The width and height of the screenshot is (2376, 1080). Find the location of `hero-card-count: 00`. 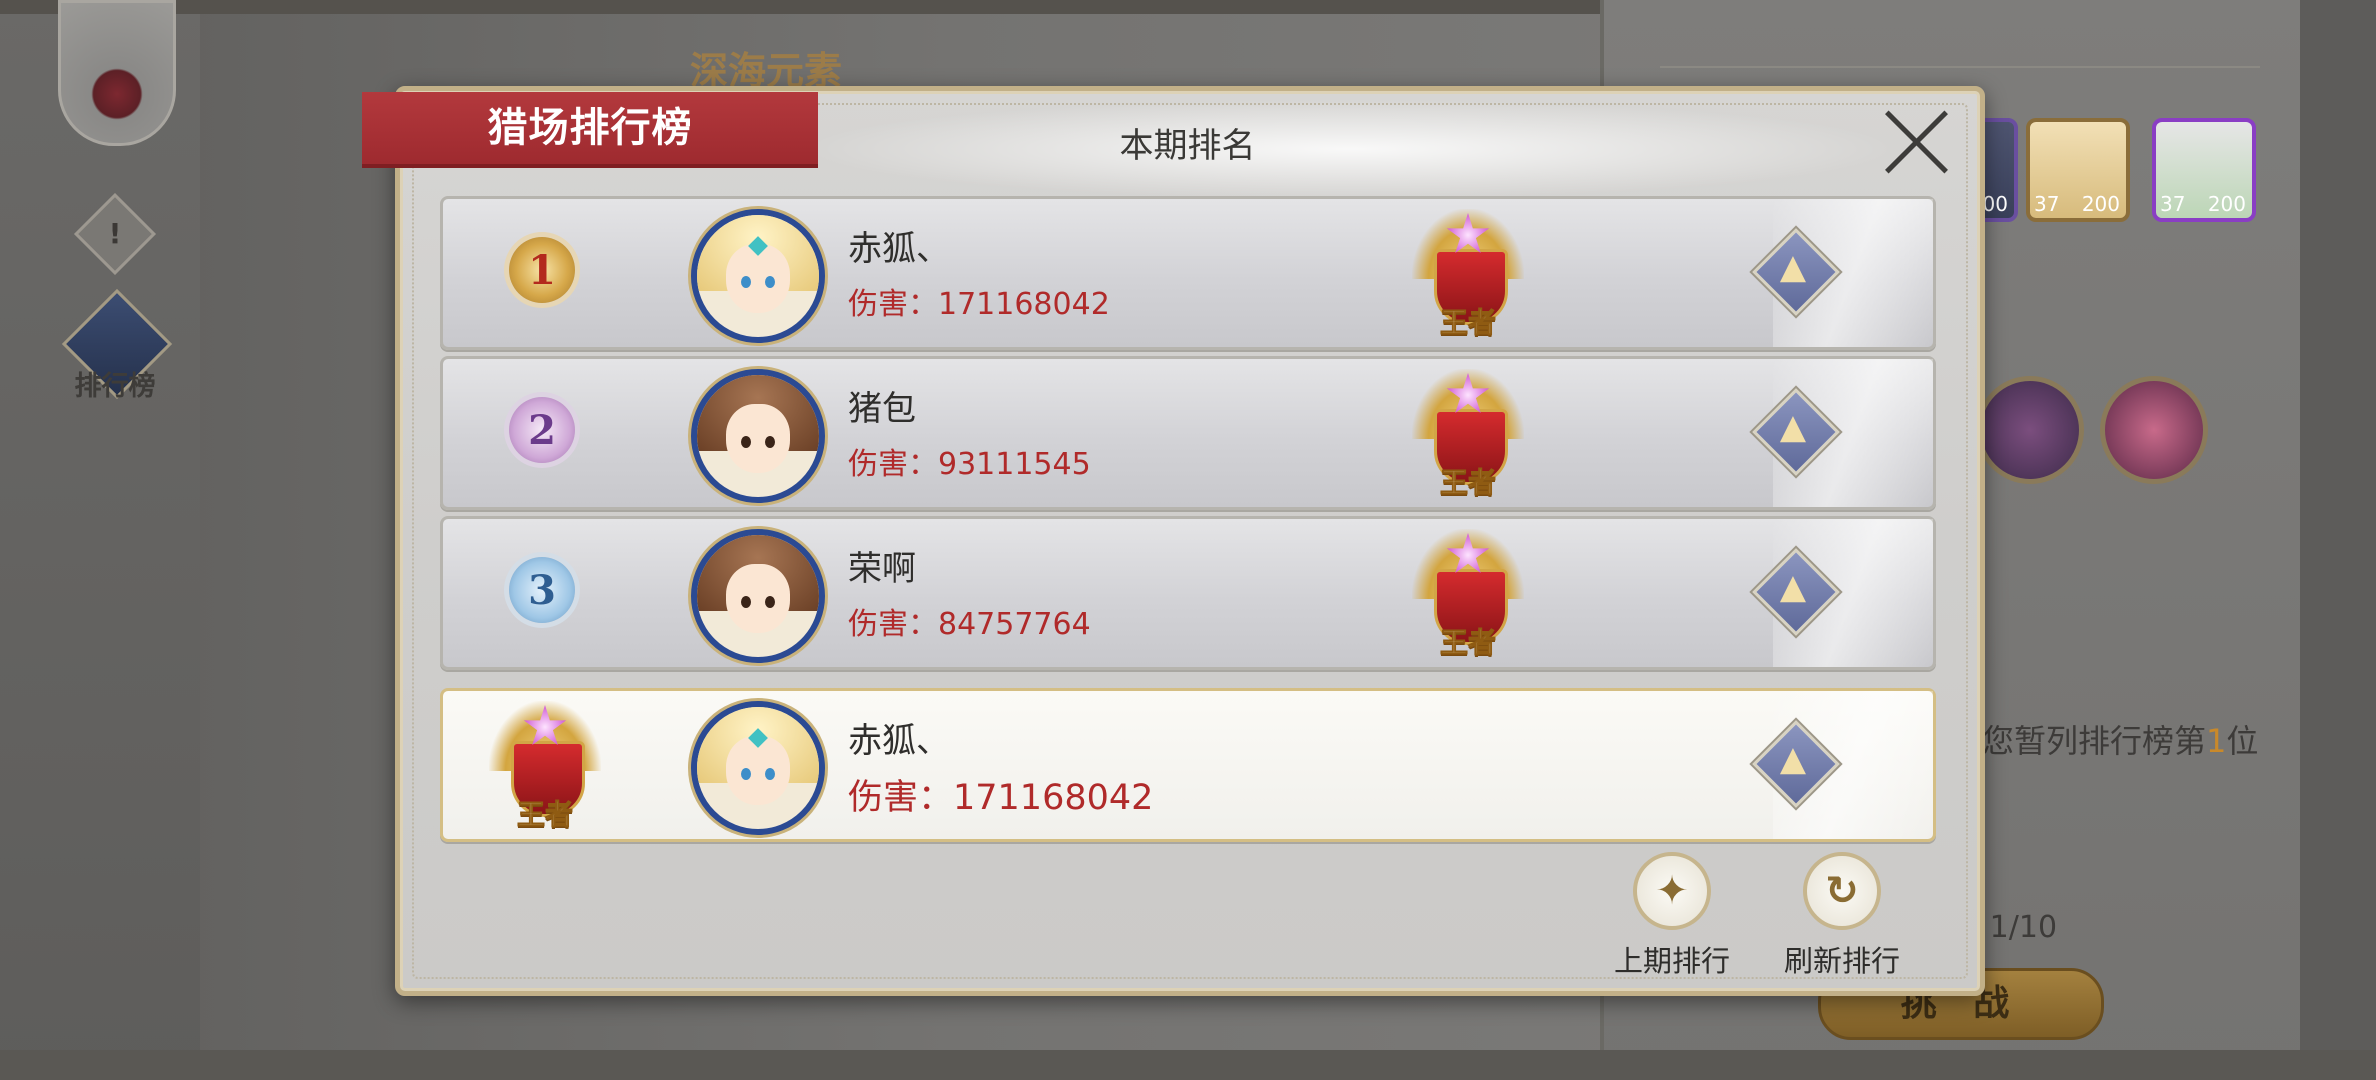

hero-card-count: 00 is located at coordinates (1995, 204).